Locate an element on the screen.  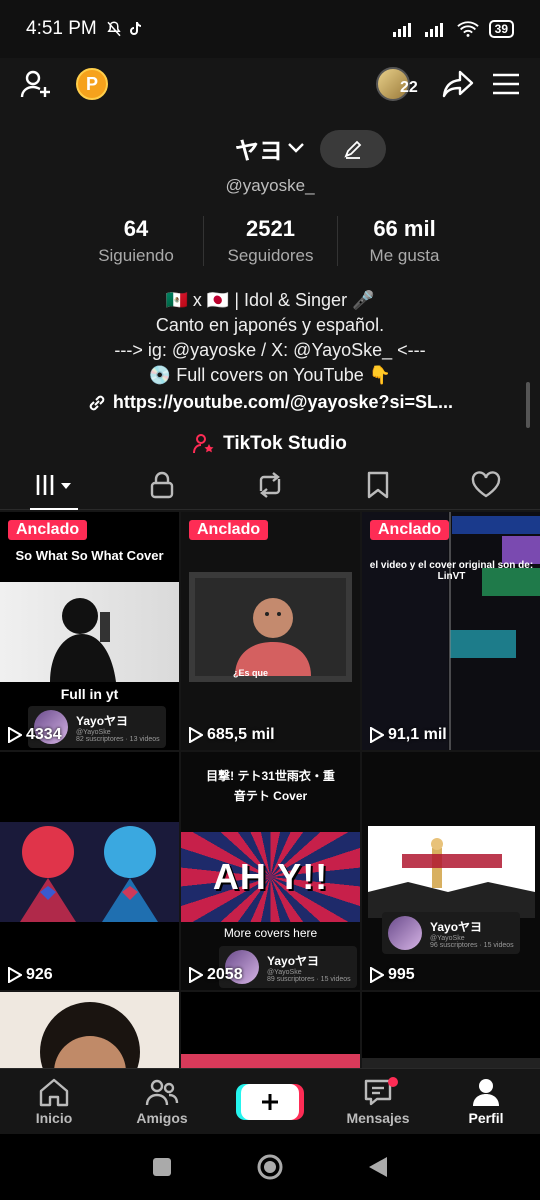
video-bottom-text: Full in yt is located at coordinates (89, 694).